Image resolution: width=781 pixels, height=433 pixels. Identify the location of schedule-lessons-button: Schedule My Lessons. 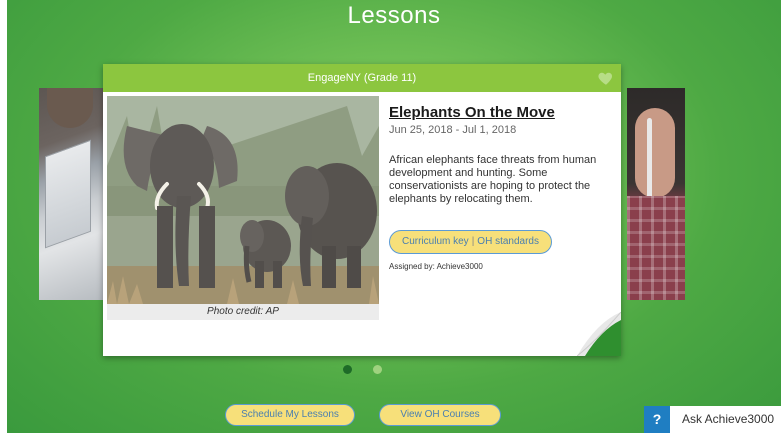
(290, 415).